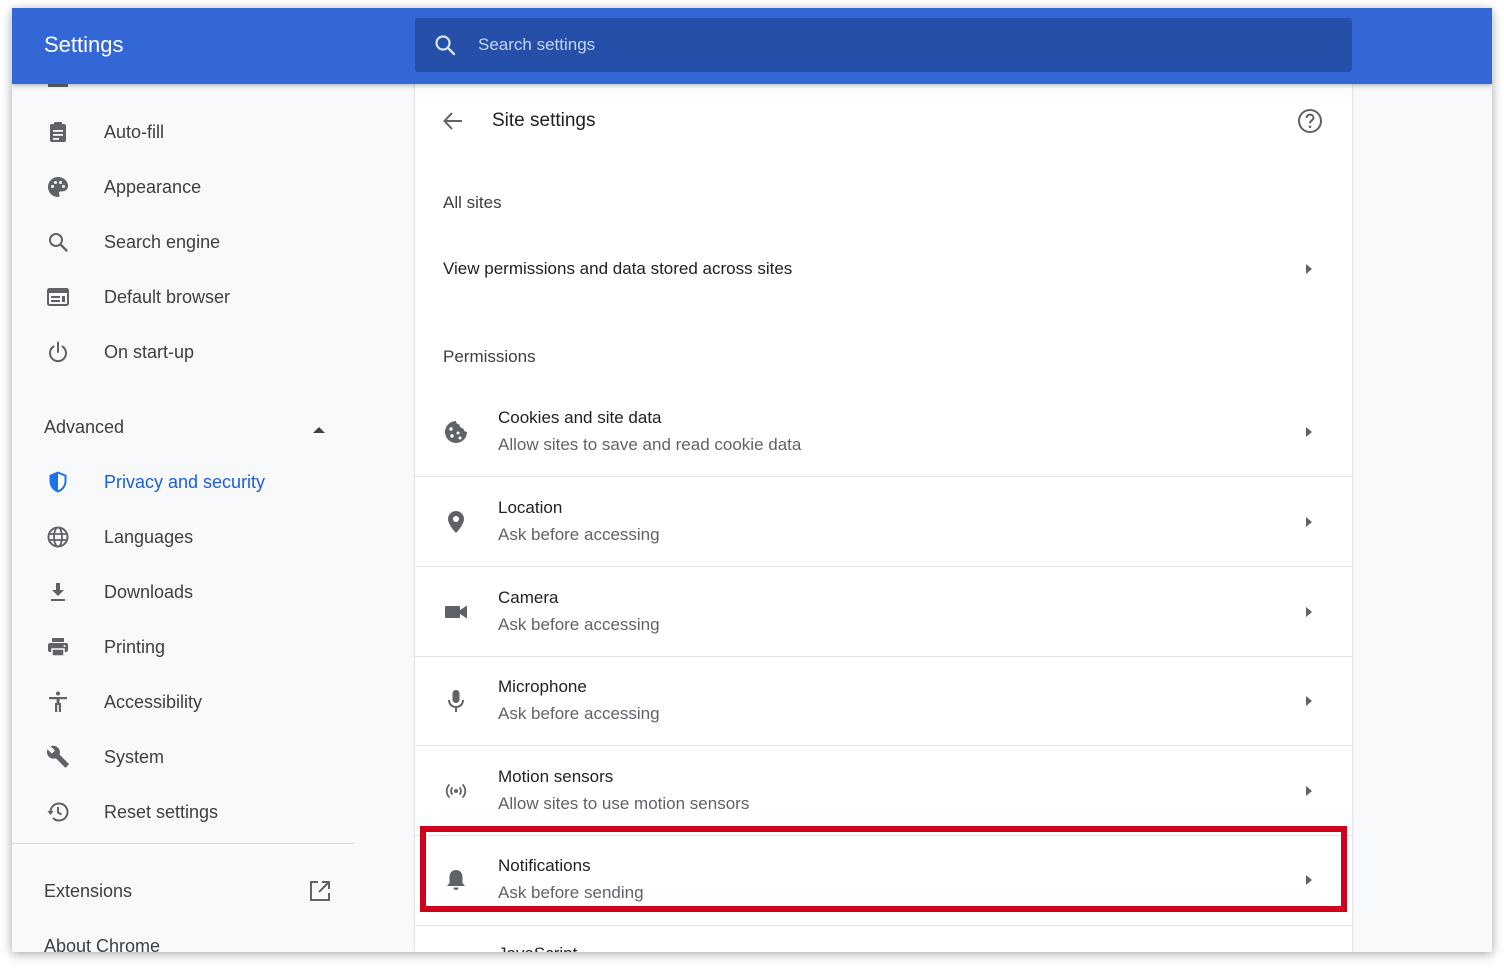  I want to click on sidebar-item-label: System, so click(134, 756).